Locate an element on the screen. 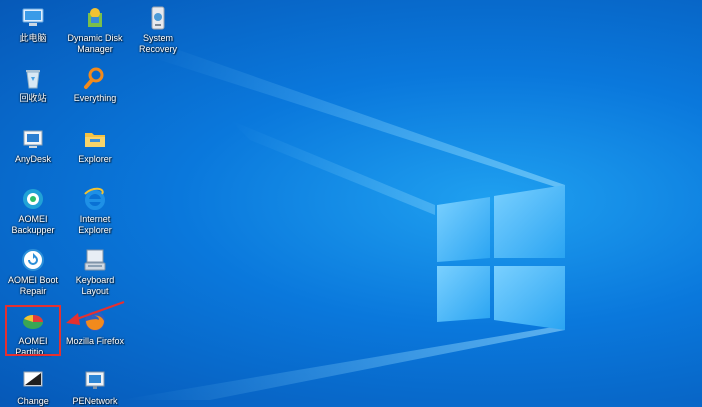  icon-label: AnyDesk is located at coordinates (32, 159).